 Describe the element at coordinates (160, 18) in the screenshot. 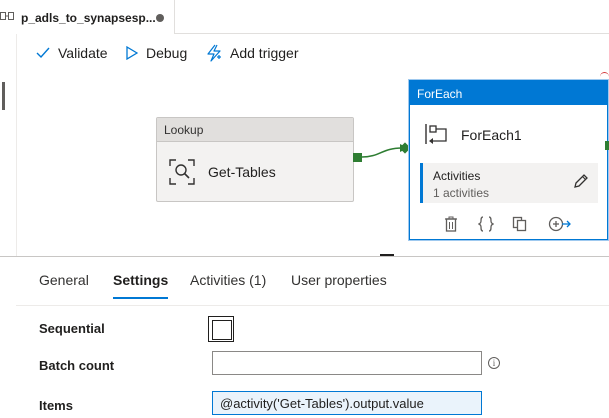

I see `unsaved-indicator-icon` at that location.